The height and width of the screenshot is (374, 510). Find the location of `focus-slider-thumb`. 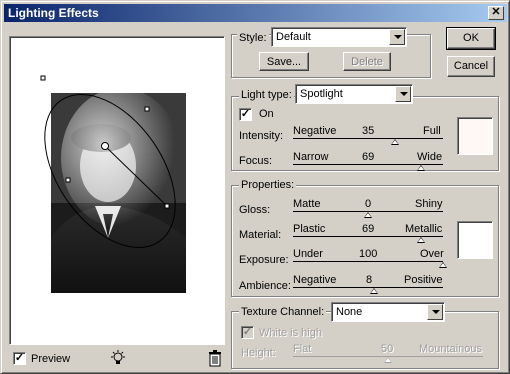

focus-slider-thumb is located at coordinates (420, 168).